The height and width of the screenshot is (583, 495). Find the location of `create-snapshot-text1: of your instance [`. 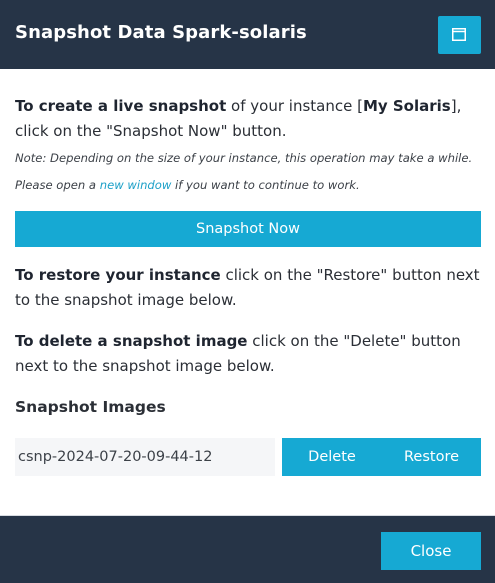

create-snapshot-text1: of your instance [ is located at coordinates (294, 106).